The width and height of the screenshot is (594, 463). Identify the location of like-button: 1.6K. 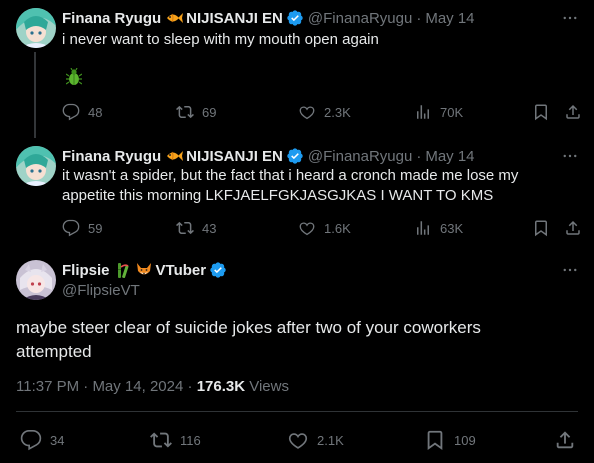
(324, 228).